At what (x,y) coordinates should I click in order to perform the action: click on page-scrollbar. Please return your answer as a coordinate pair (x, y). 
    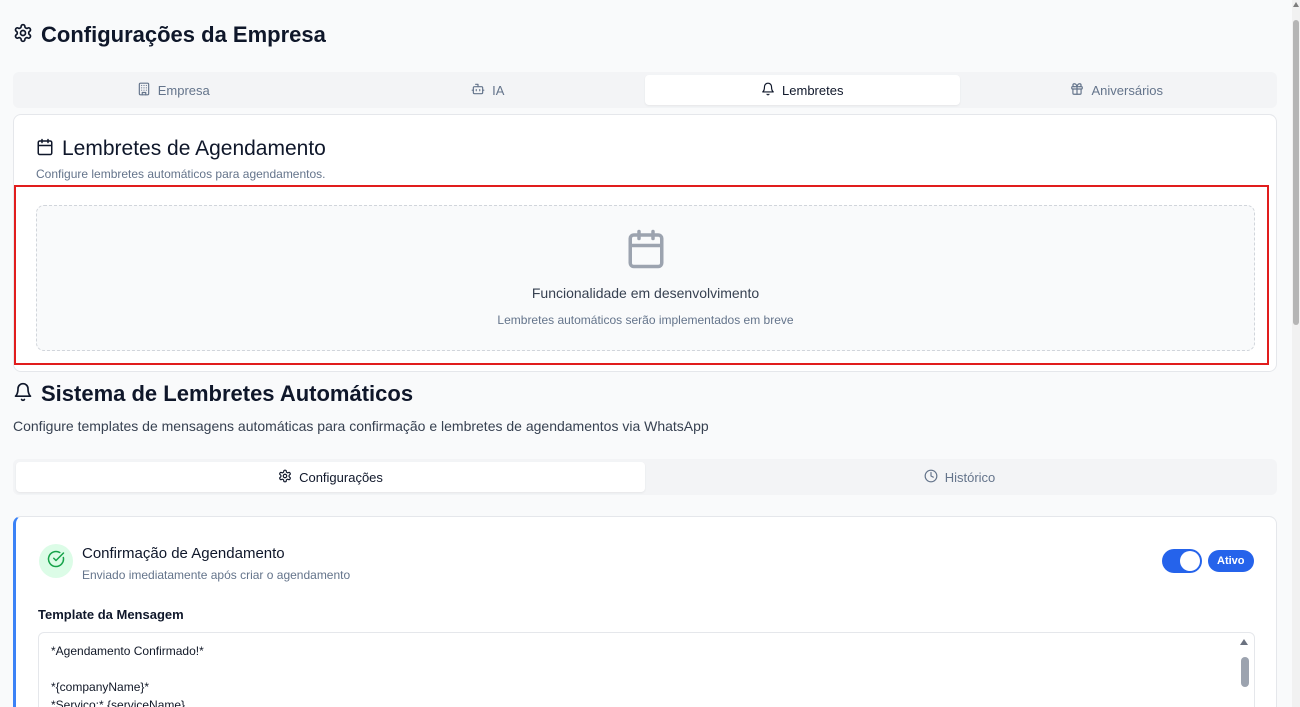
    Looking at the image, I should click on (1296, 353).